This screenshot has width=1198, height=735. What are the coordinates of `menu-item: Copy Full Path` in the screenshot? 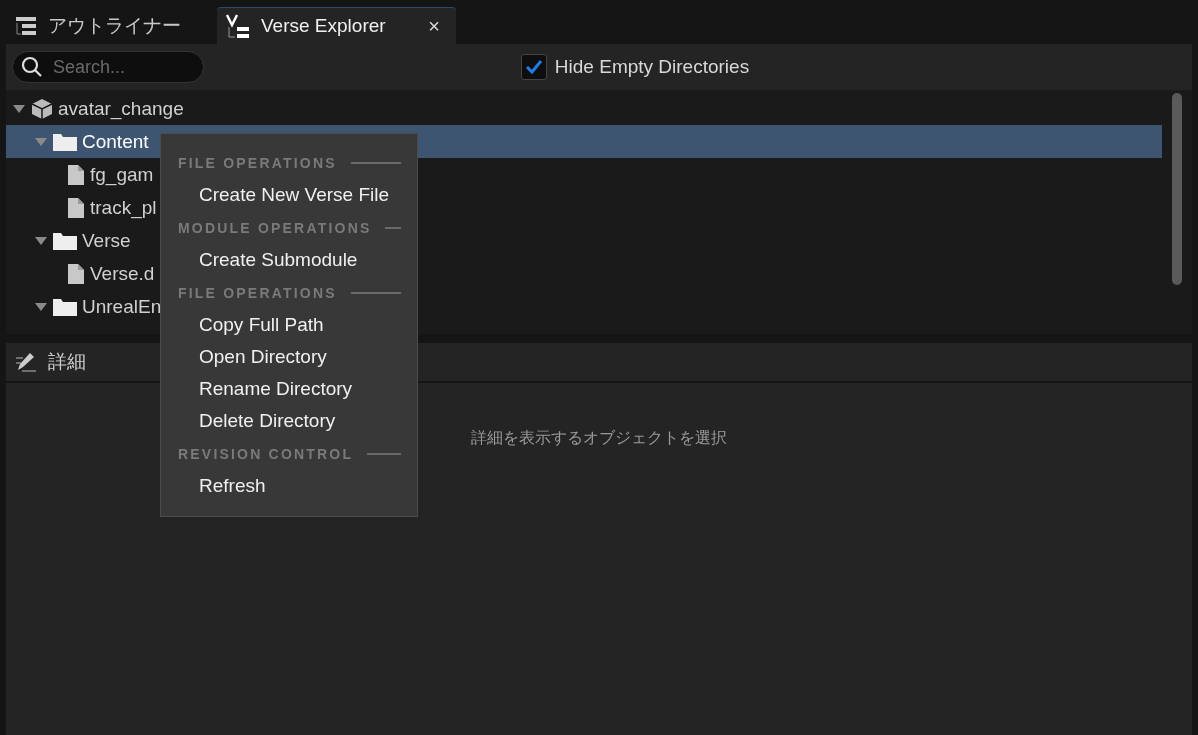 It's located at (289, 325).